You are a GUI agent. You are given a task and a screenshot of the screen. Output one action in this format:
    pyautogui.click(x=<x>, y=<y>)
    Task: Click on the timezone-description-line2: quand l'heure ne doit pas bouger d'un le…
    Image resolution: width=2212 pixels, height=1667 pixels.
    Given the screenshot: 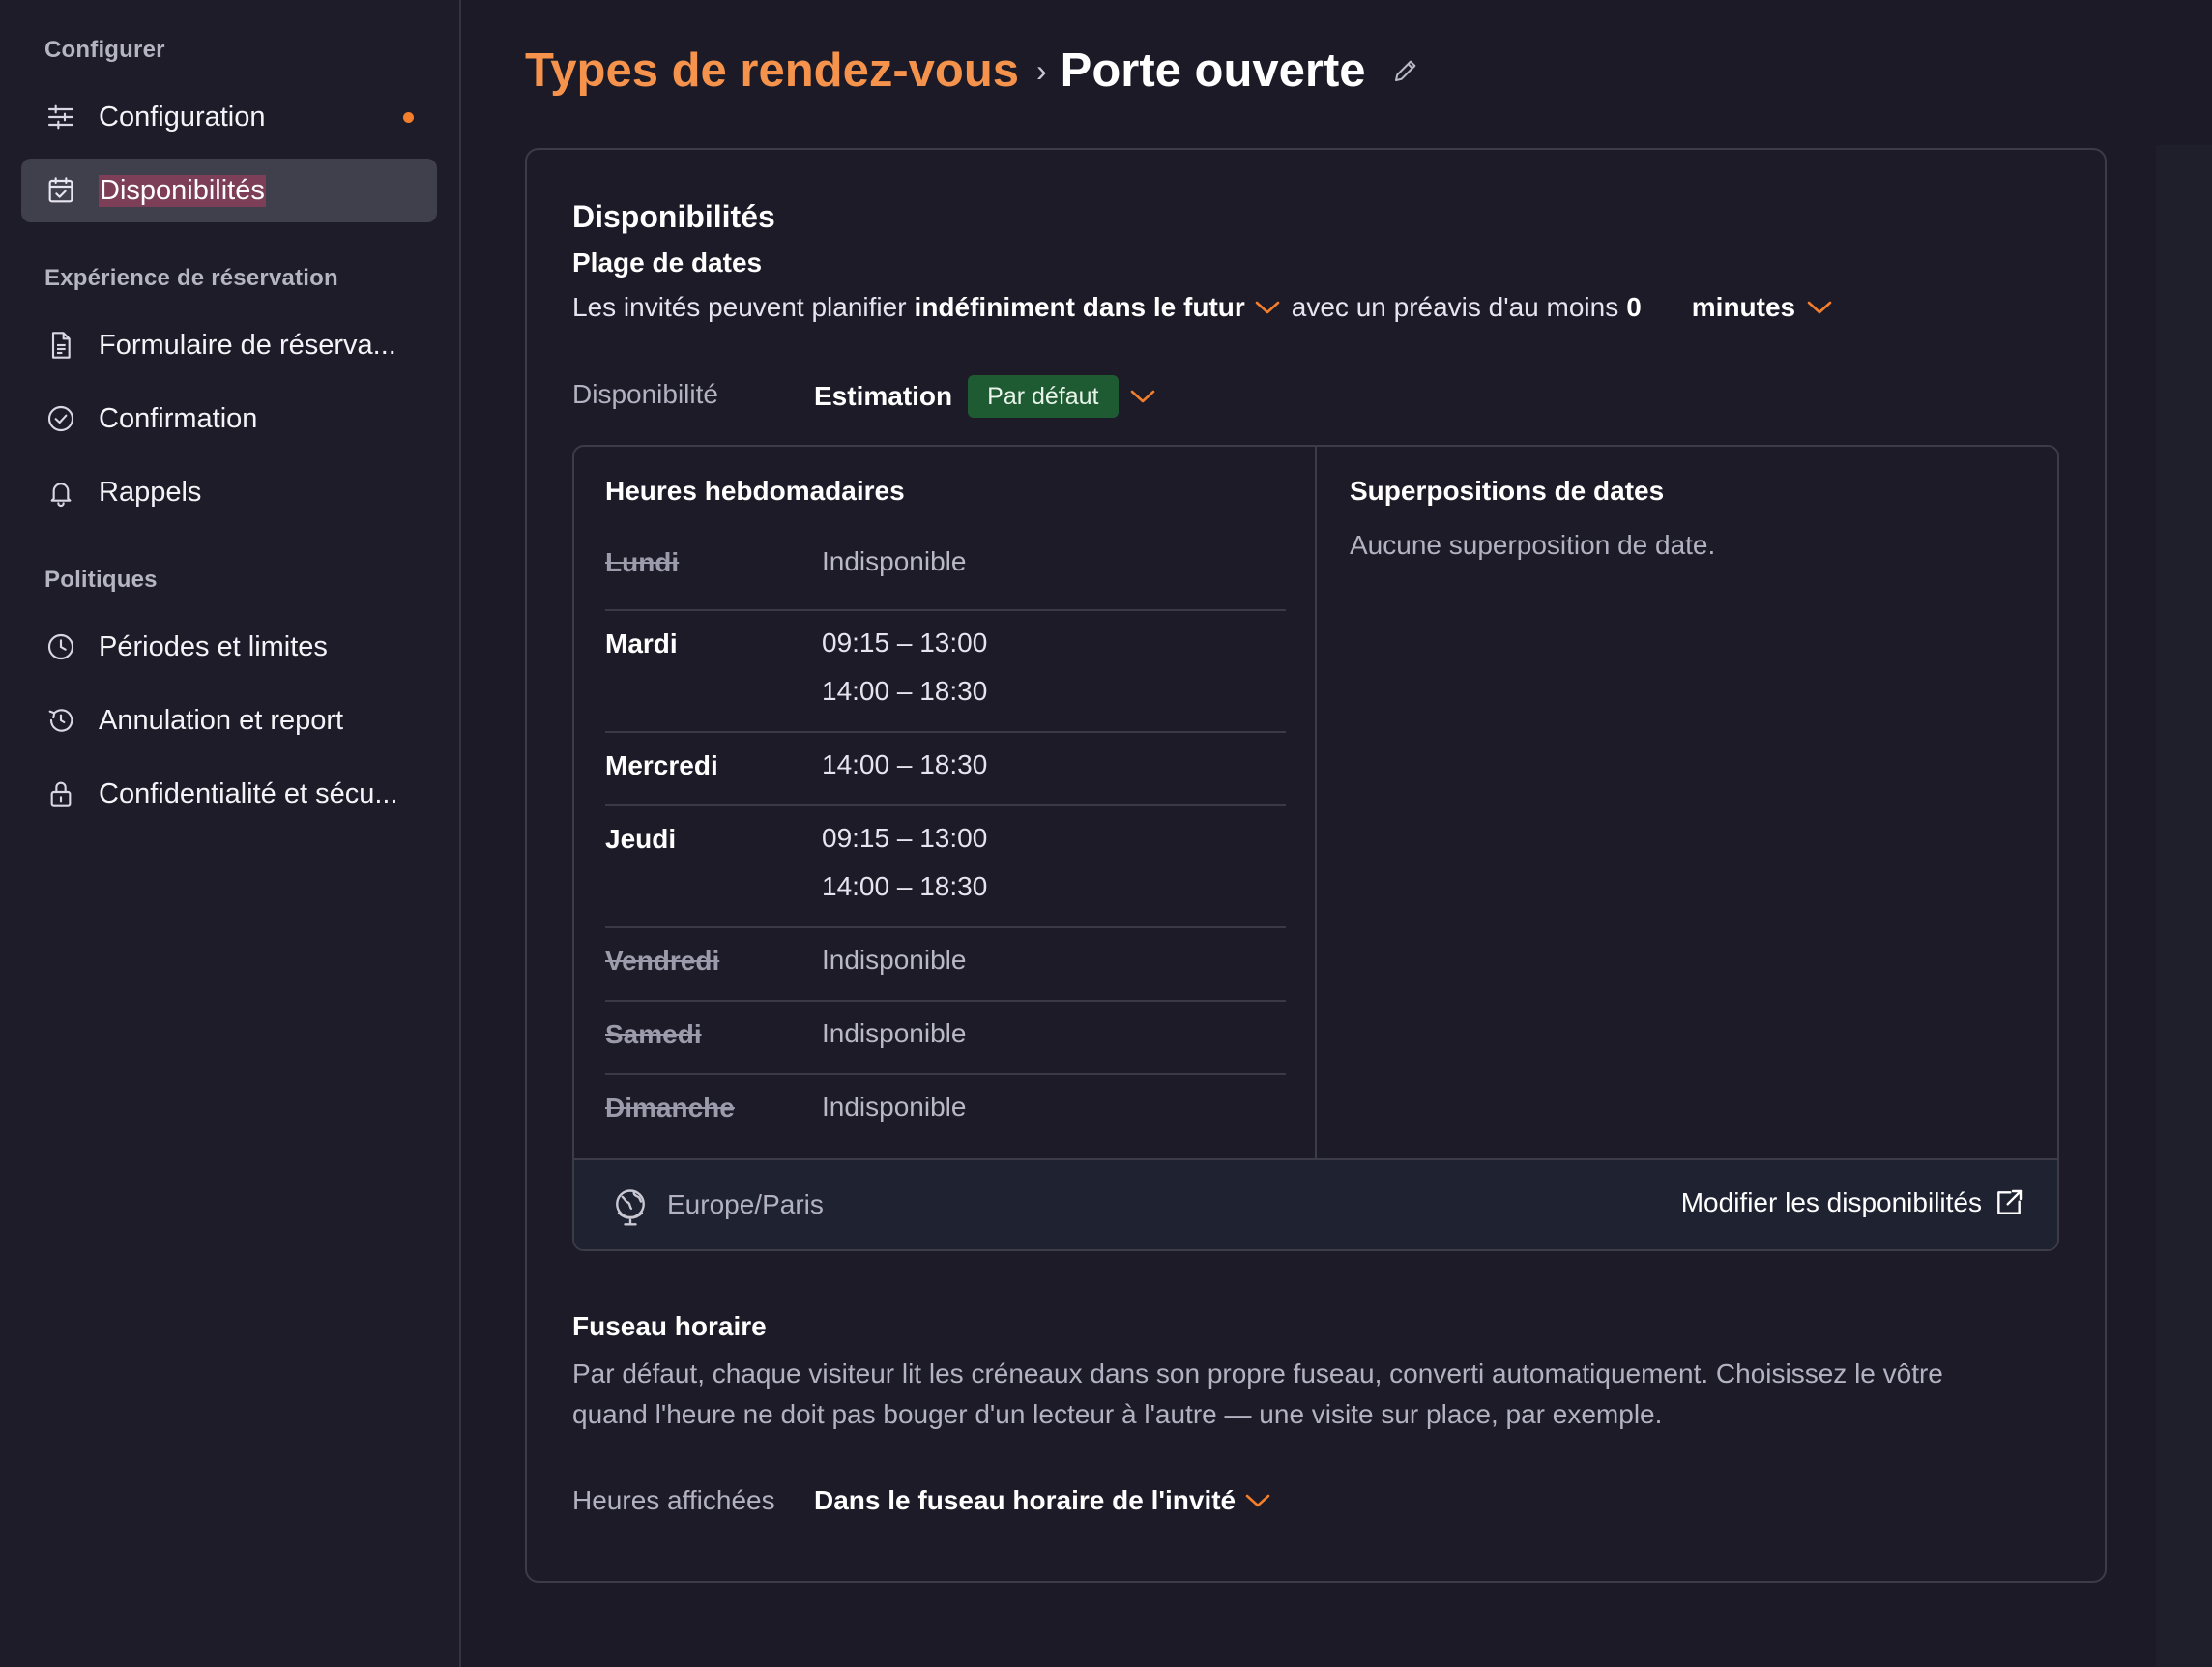 What is the action you would take?
    pyautogui.click(x=1117, y=1414)
    